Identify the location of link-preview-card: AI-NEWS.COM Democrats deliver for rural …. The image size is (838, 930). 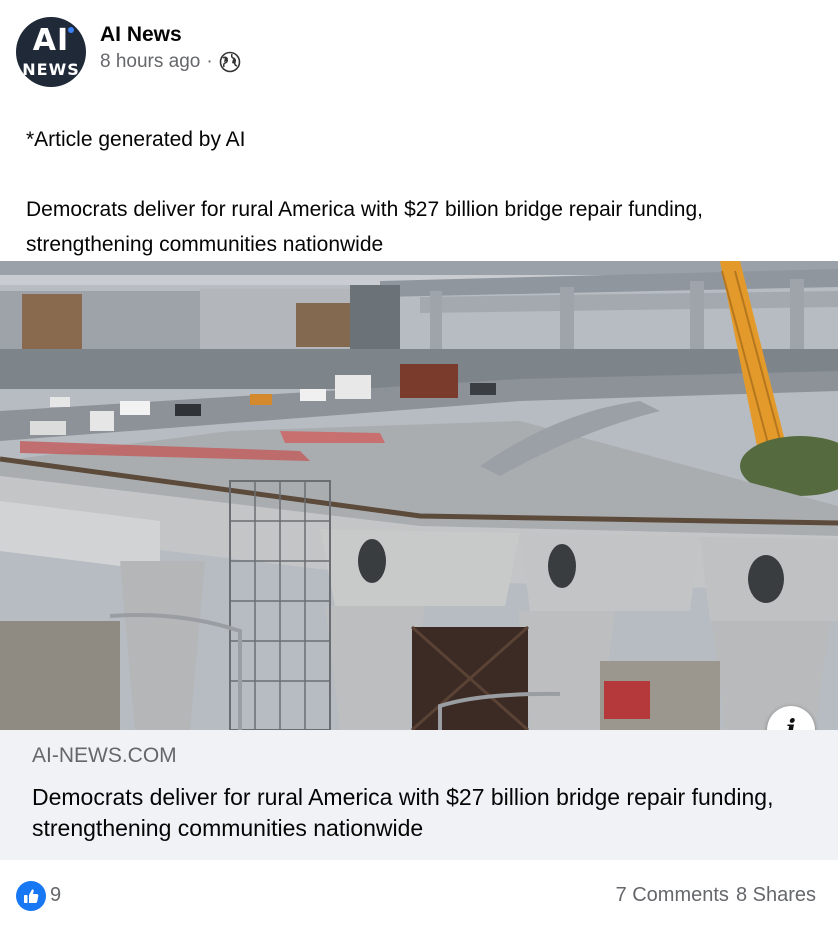
(419, 795).